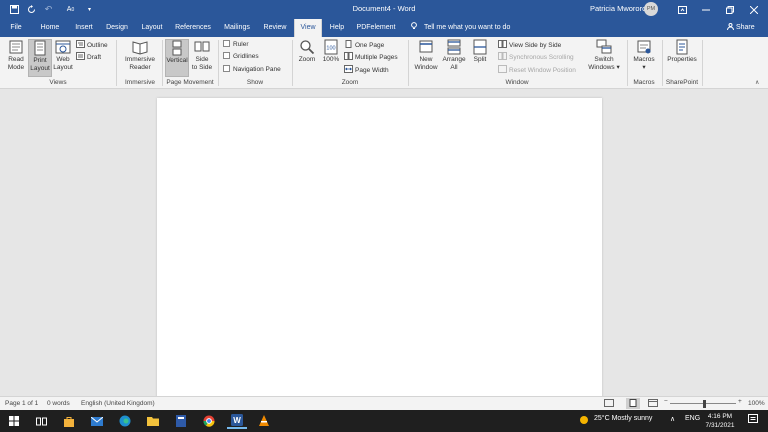 This screenshot has width=768, height=432. Describe the element at coordinates (16, 58) in the screenshot. I see `read-mode-button: Read Mode` at that location.